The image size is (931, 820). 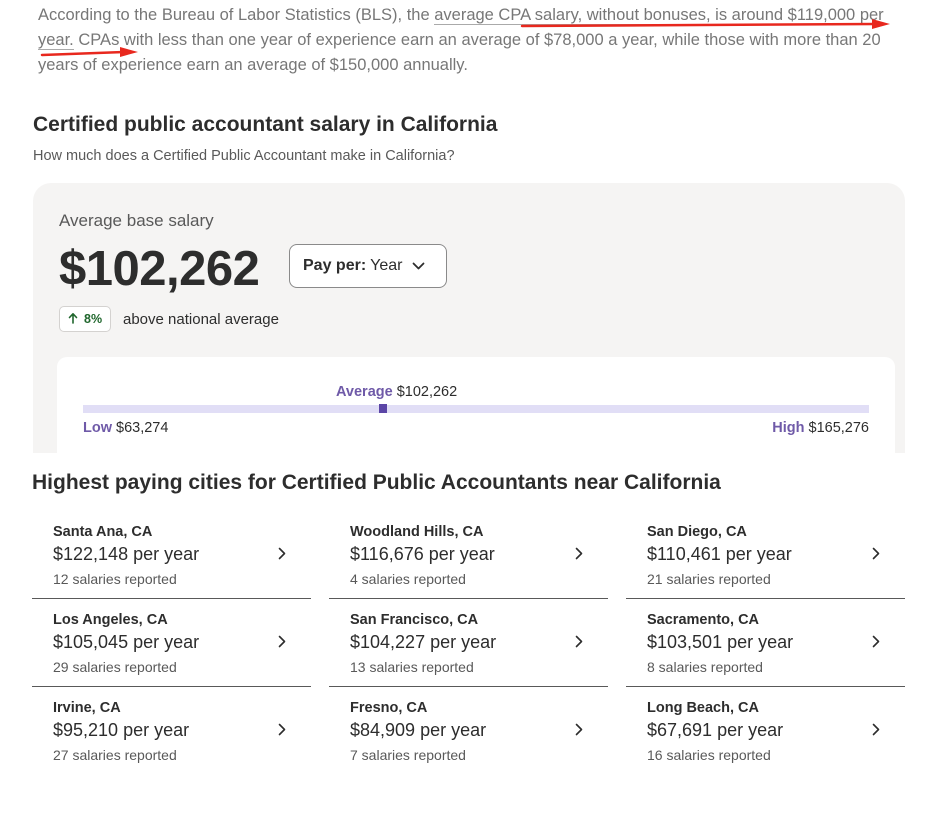 What do you see at coordinates (408, 755) in the screenshot?
I see `city-count: 7 salaries reported` at bounding box center [408, 755].